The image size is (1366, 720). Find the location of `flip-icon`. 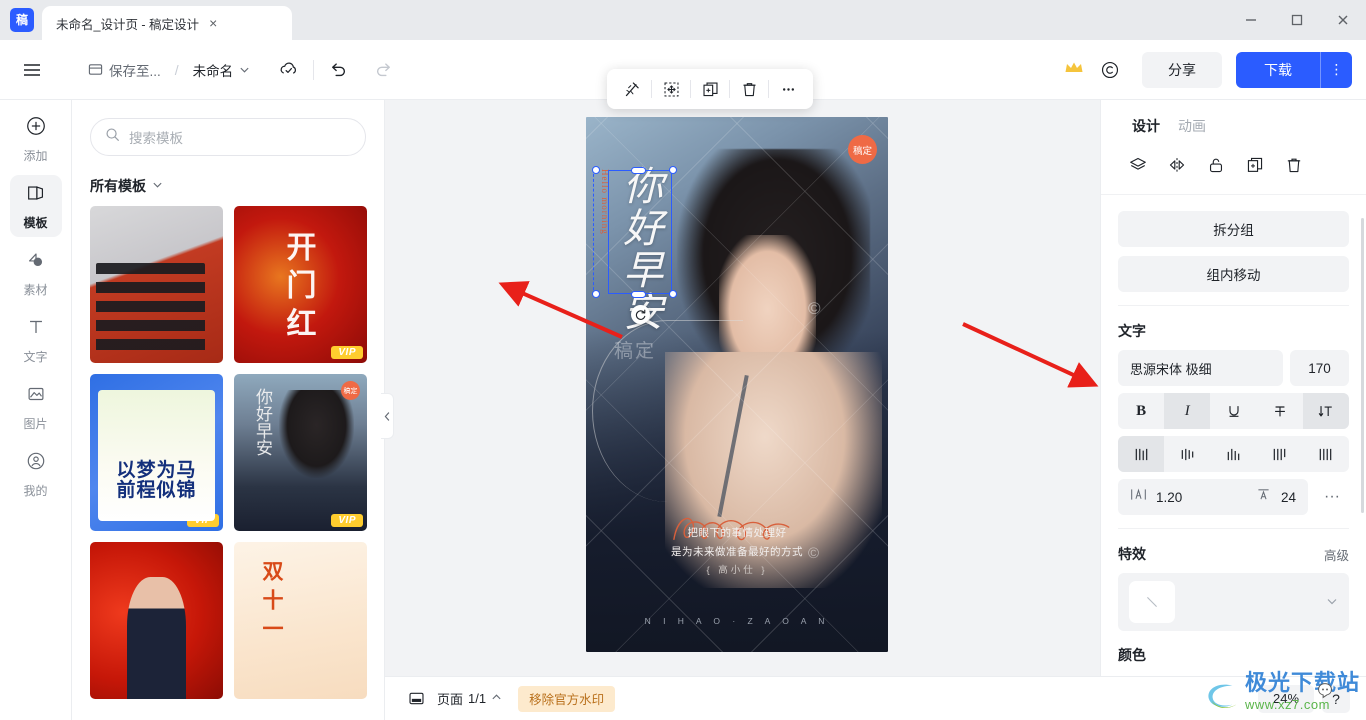

flip-icon is located at coordinates (1177, 165).